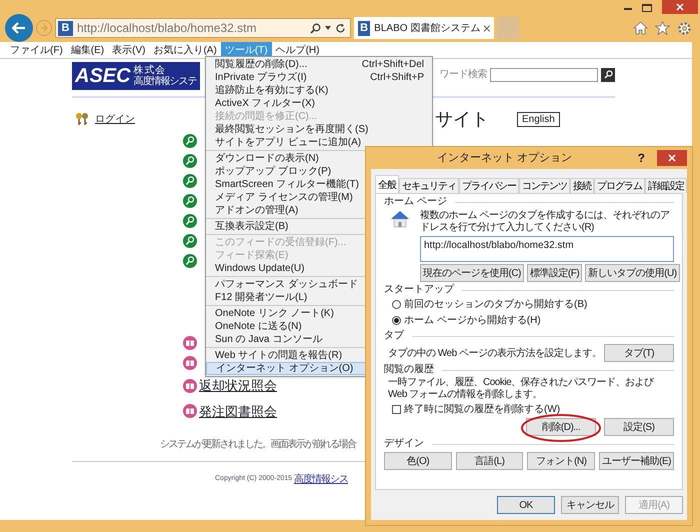 This screenshot has height=532, width=700. What do you see at coordinates (409, 370) in the screenshot?
I see `section-heading: 閲覧の履歴` at bounding box center [409, 370].